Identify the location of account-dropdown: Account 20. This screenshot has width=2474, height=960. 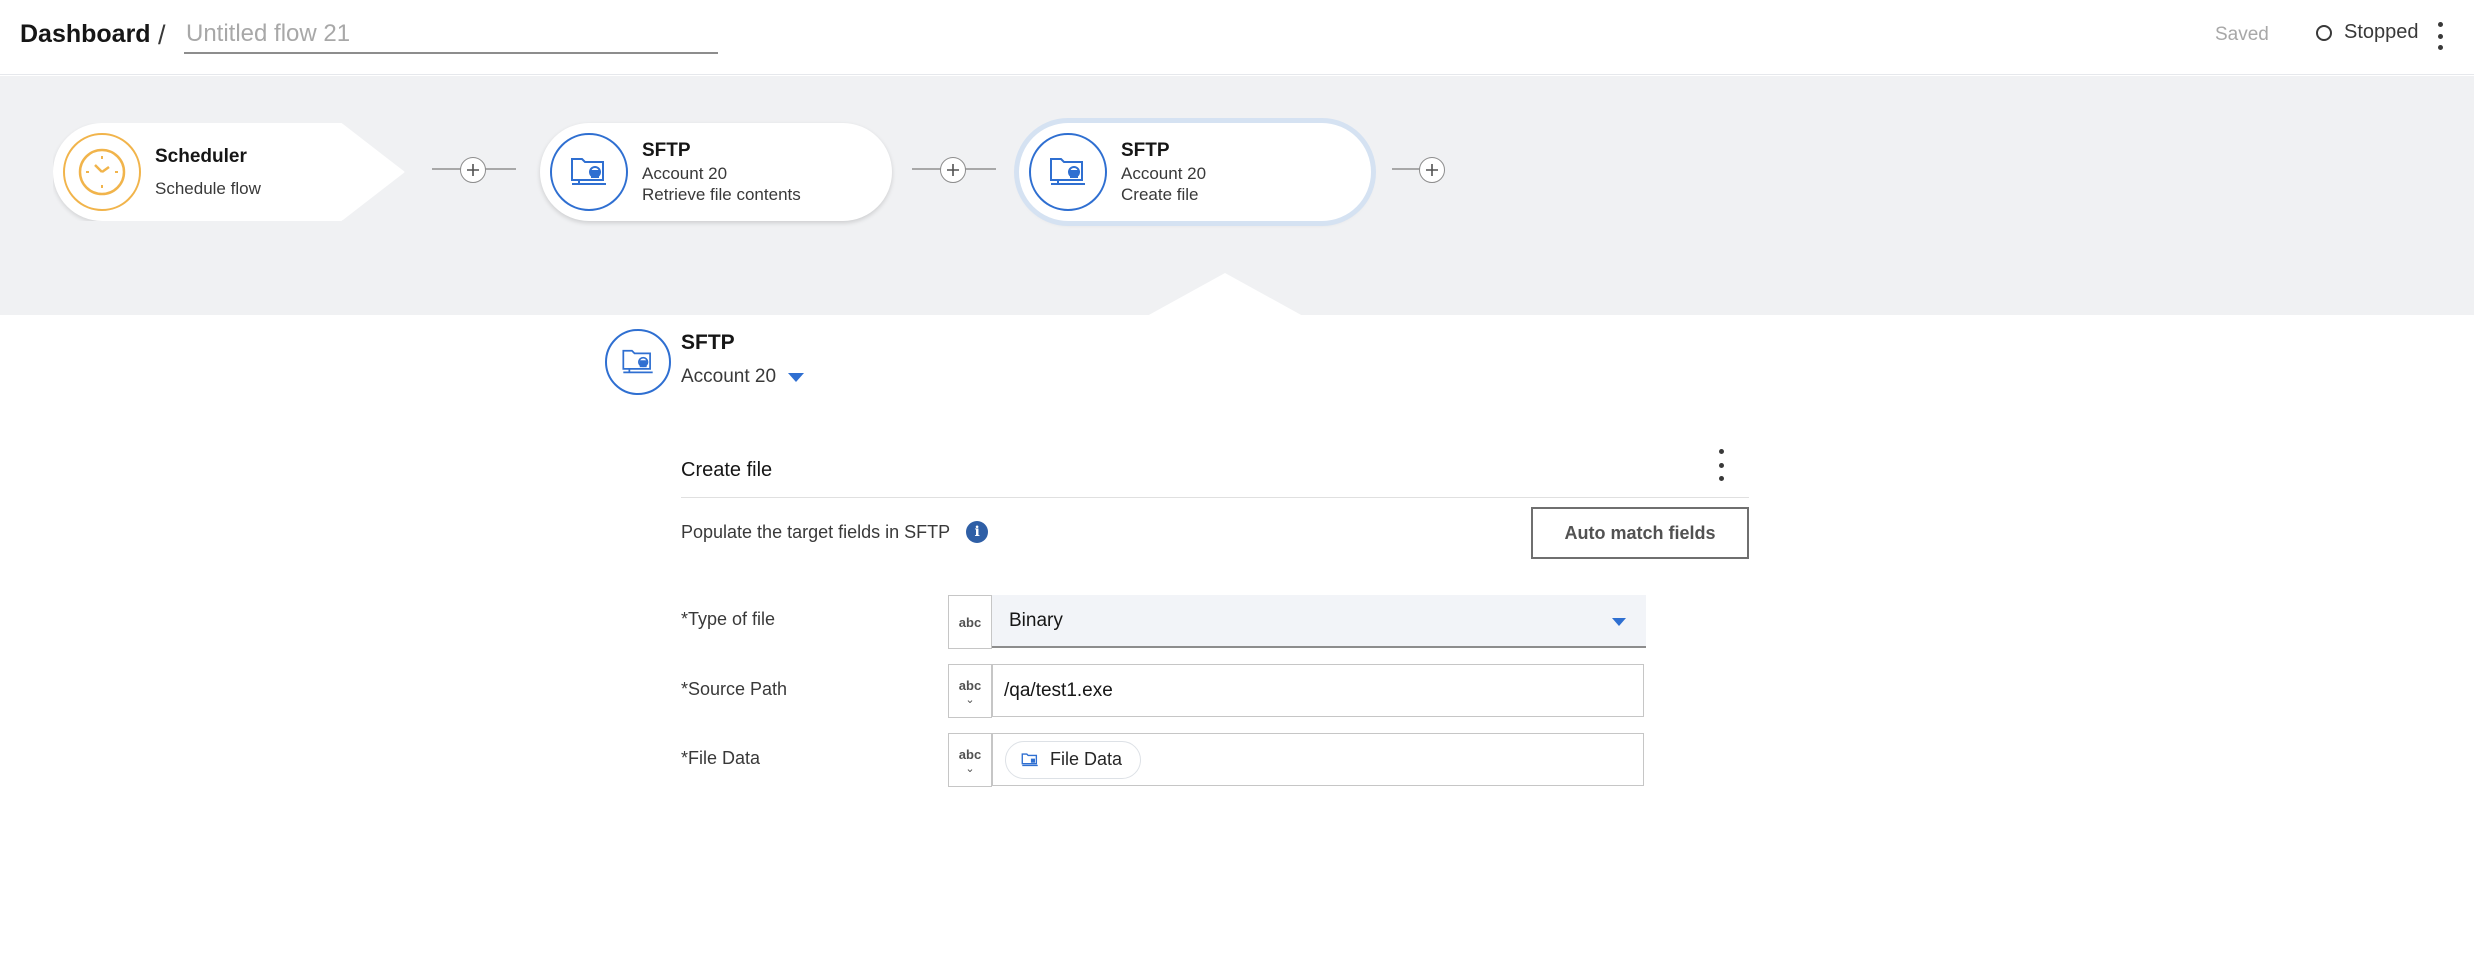
(743, 377).